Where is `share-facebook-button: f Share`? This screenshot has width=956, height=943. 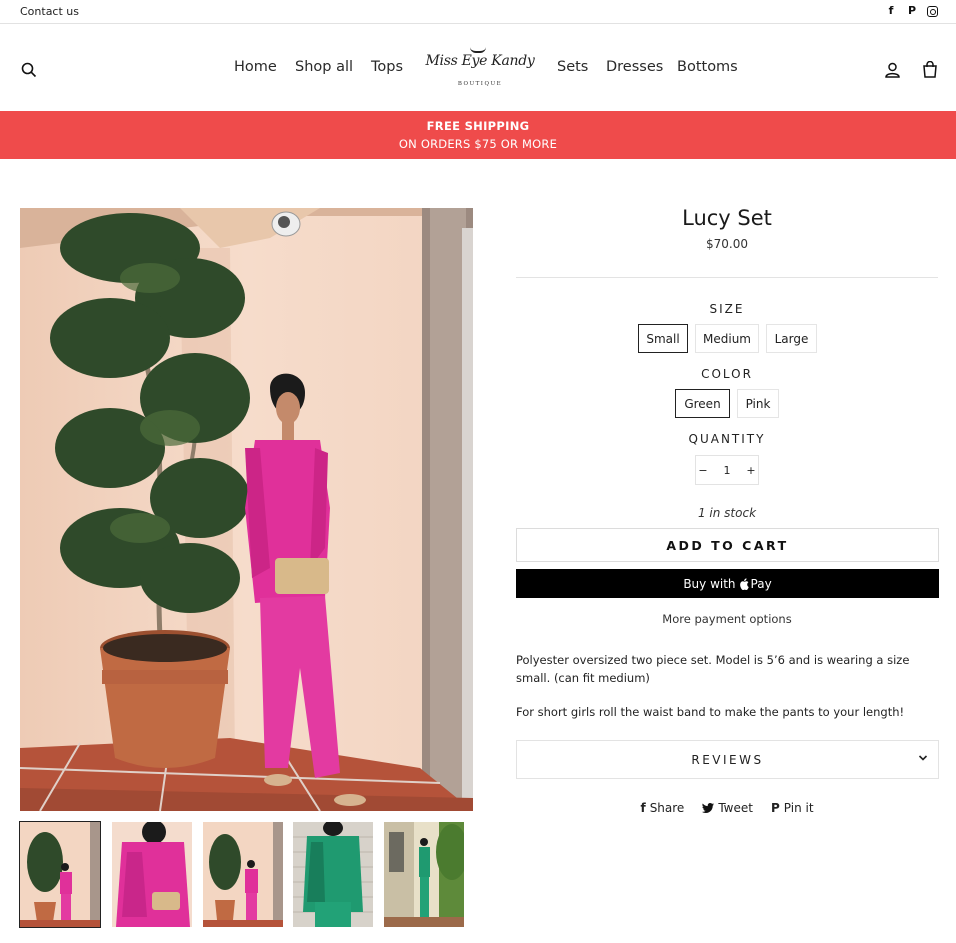 share-facebook-button: f Share is located at coordinates (662, 808).